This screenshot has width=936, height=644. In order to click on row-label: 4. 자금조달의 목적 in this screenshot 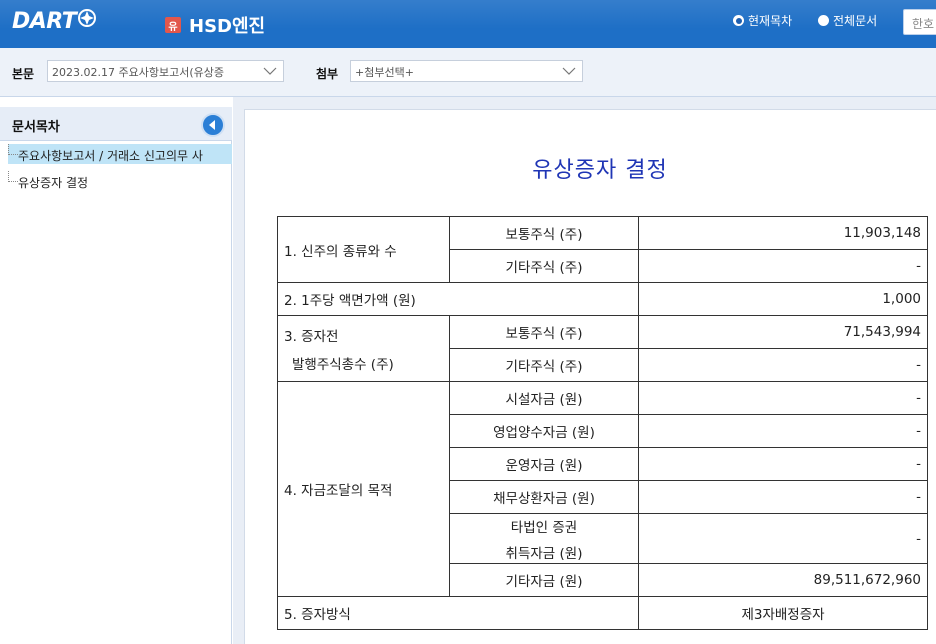, I will do `click(363, 489)`.